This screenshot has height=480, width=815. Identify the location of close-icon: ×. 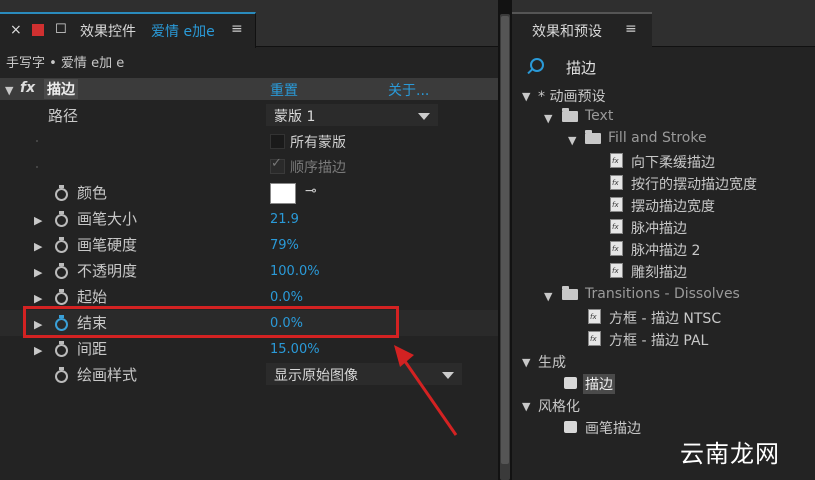
(16, 30).